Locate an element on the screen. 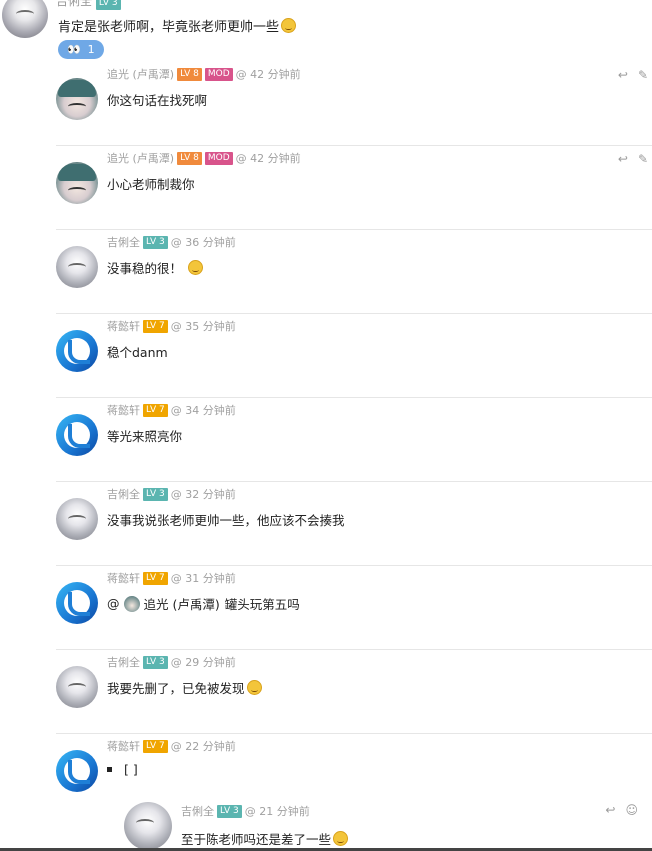  grimace-emoji-icon is located at coordinates (254, 687).